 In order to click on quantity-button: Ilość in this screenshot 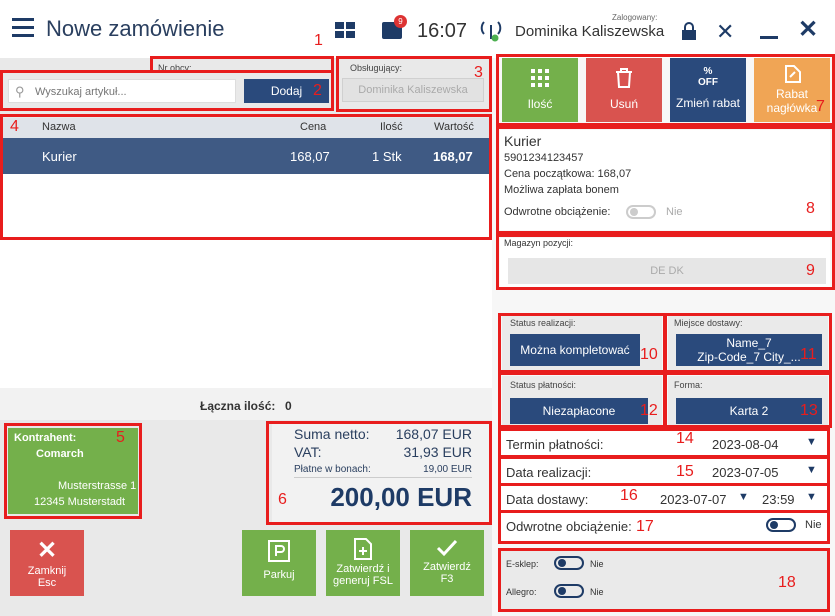, I will do `click(540, 90)`.